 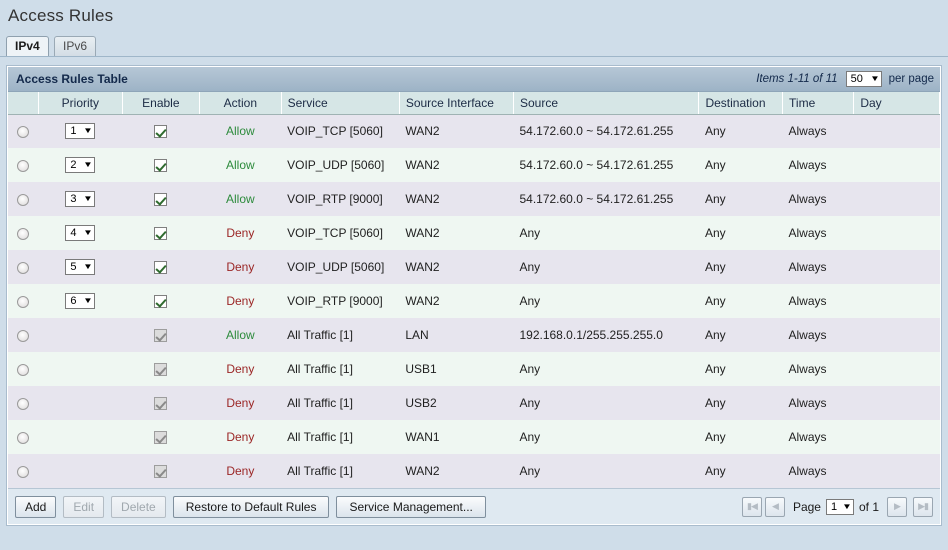 What do you see at coordinates (818, 103) in the screenshot?
I see `column-header-time: Time` at bounding box center [818, 103].